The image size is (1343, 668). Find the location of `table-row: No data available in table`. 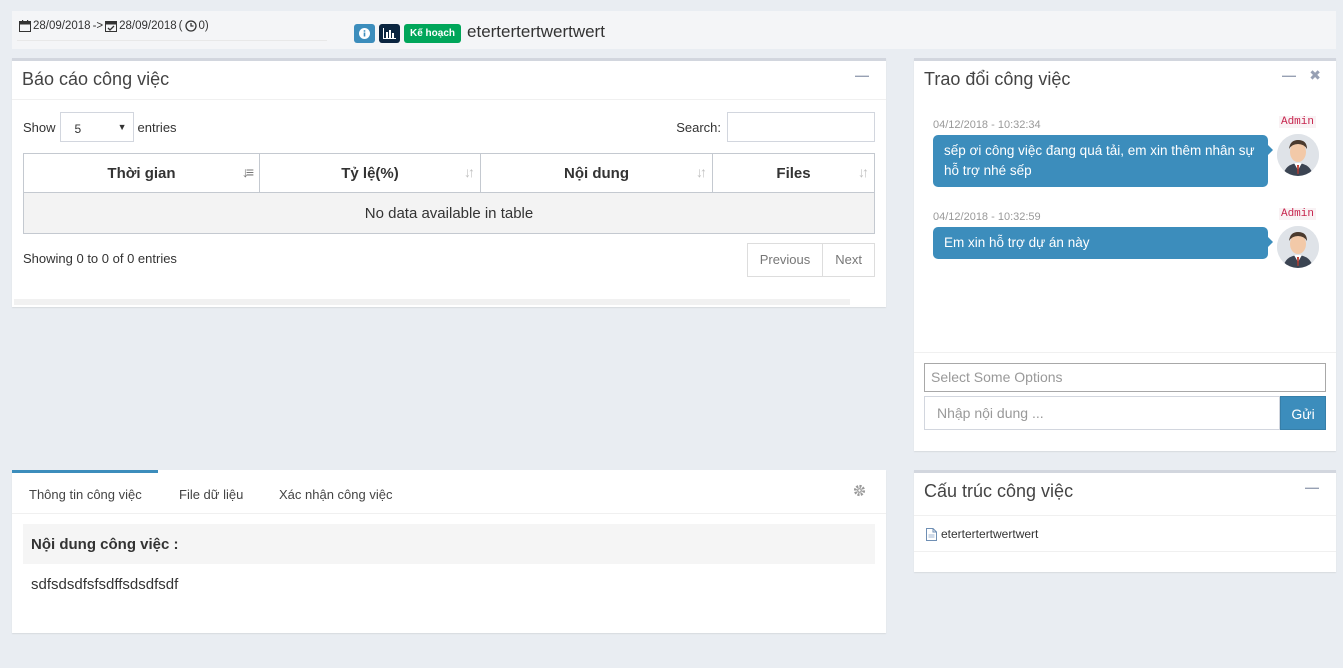

table-row: No data available in table is located at coordinates (449, 213).